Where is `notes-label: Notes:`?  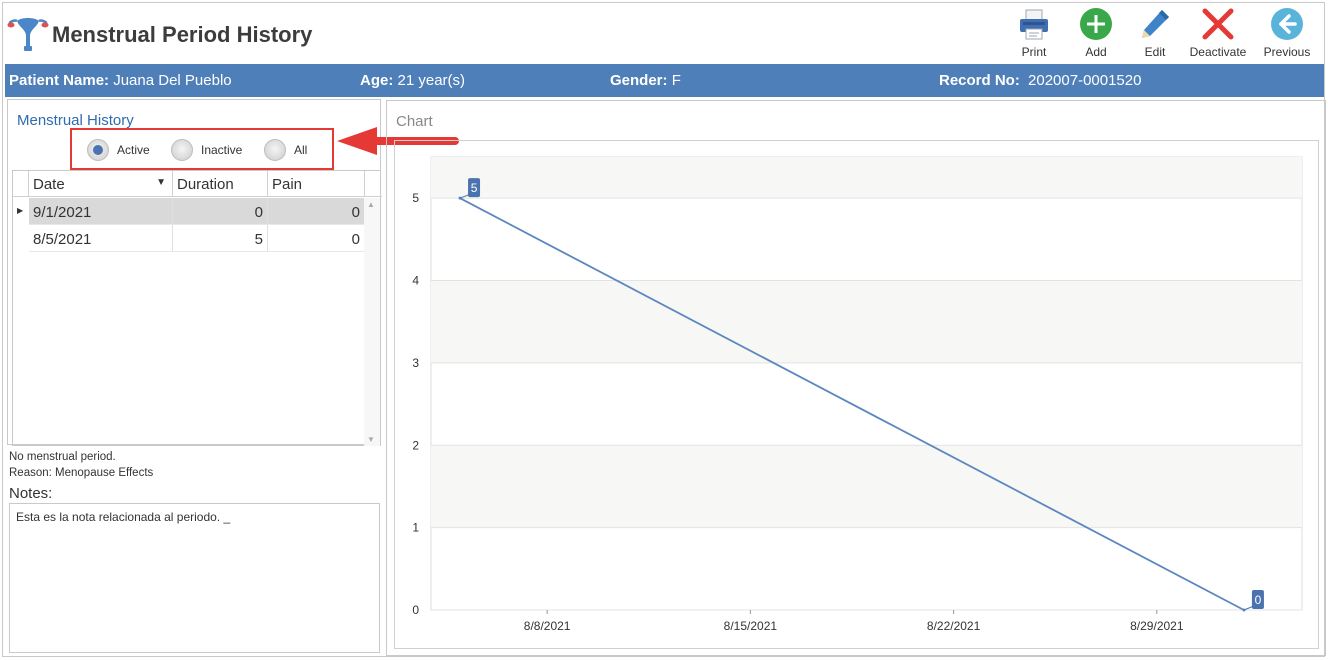 notes-label: Notes: is located at coordinates (31, 493).